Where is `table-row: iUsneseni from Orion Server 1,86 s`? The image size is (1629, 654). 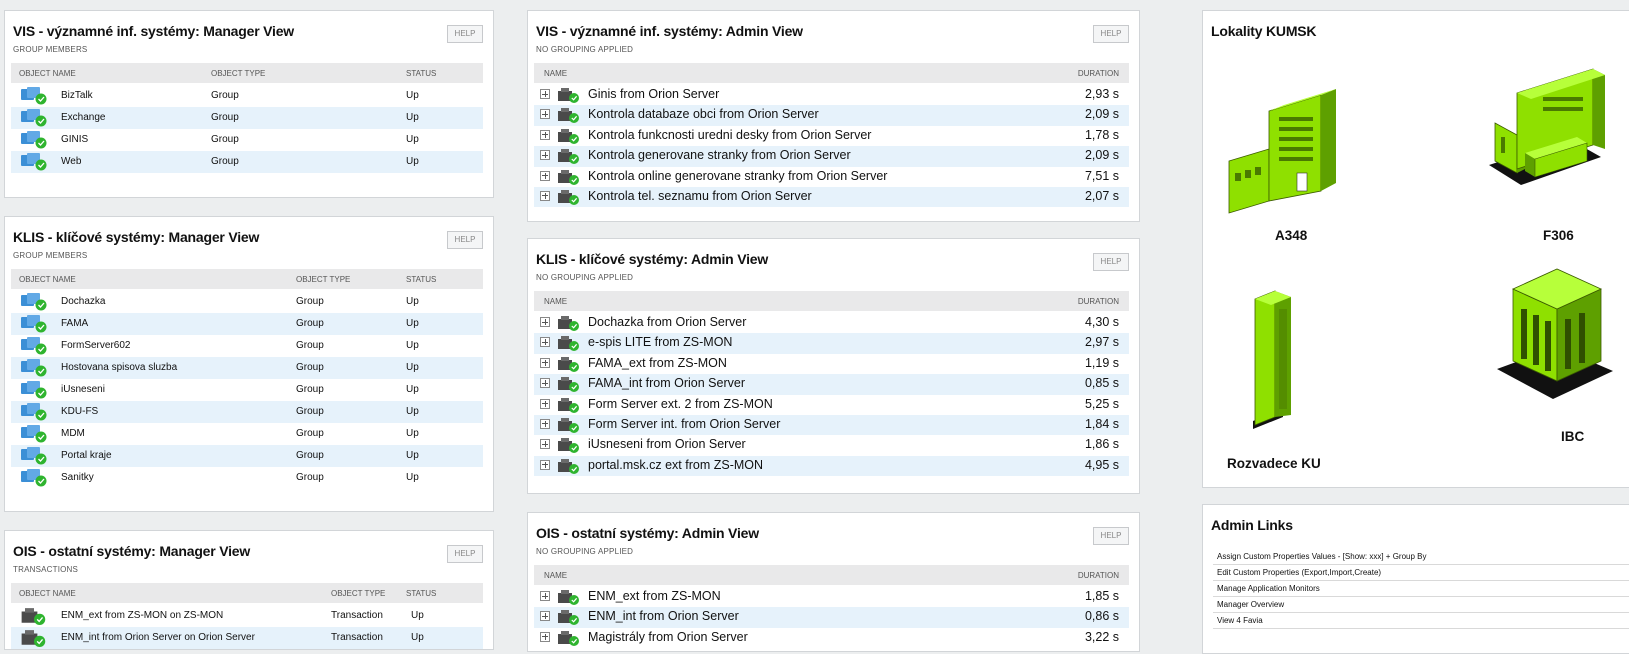 table-row: iUsneseni from Orion Server 1,86 s is located at coordinates (831, 445).